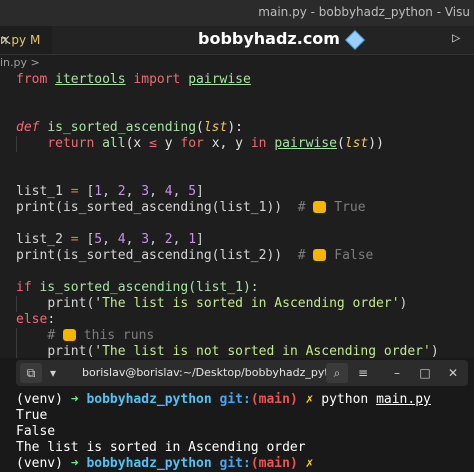 The image size is (474, 472). I want to click on run-icon: ▷, so click(456, 38).